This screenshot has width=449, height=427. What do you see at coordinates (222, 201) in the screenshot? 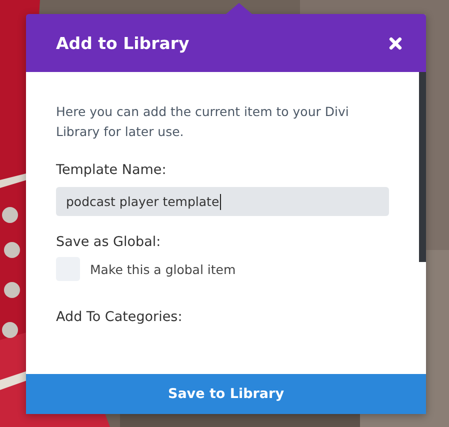
I see `input-field: podcast player template` at bounding box center [222, 201].